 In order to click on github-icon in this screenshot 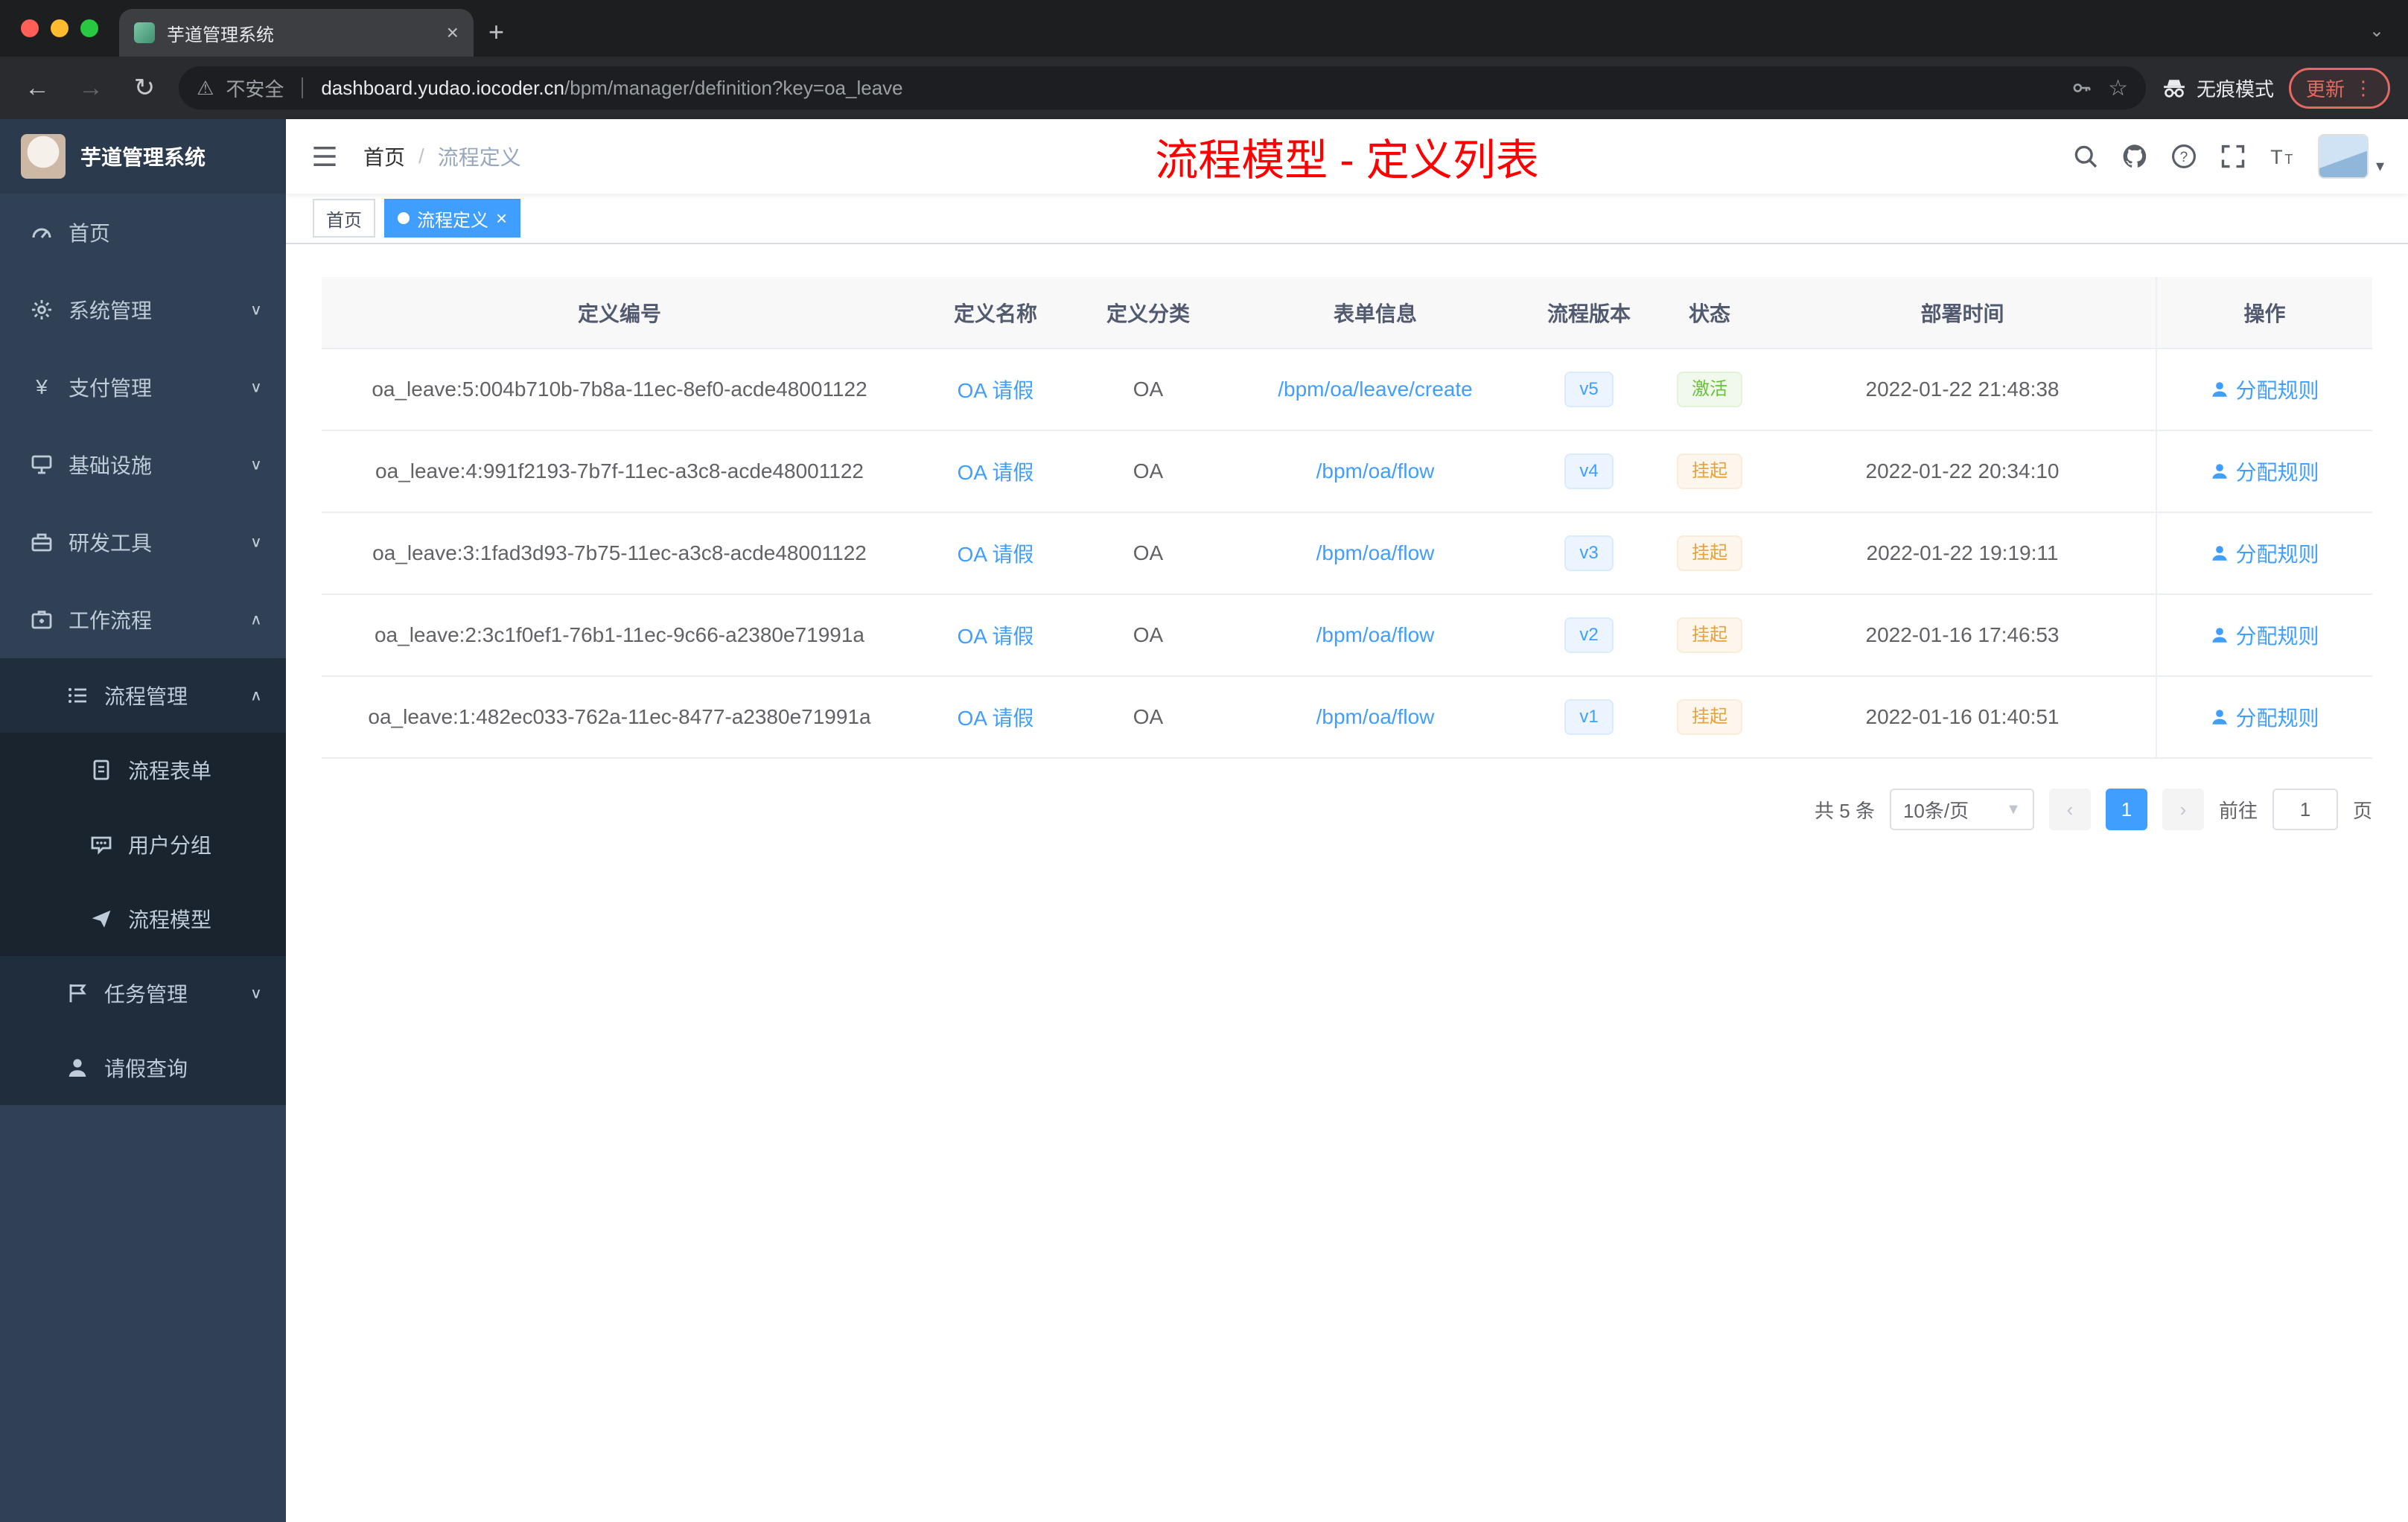, I will do `click(2134, 156)`.